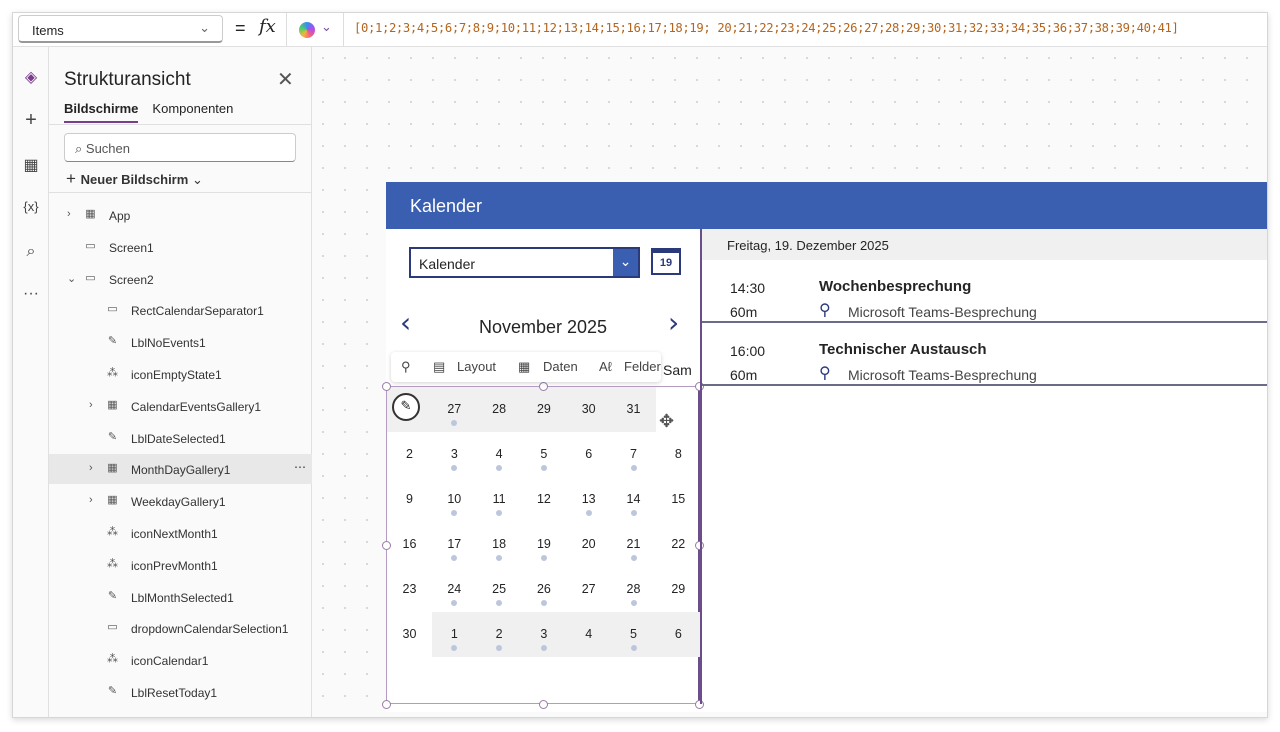 The image size is (1280, 732). Describe the element at coordinates (180, 469) in the screenshot. I see `tree-item: › ▦ MonthDayGallery1 ⋯` at that location.